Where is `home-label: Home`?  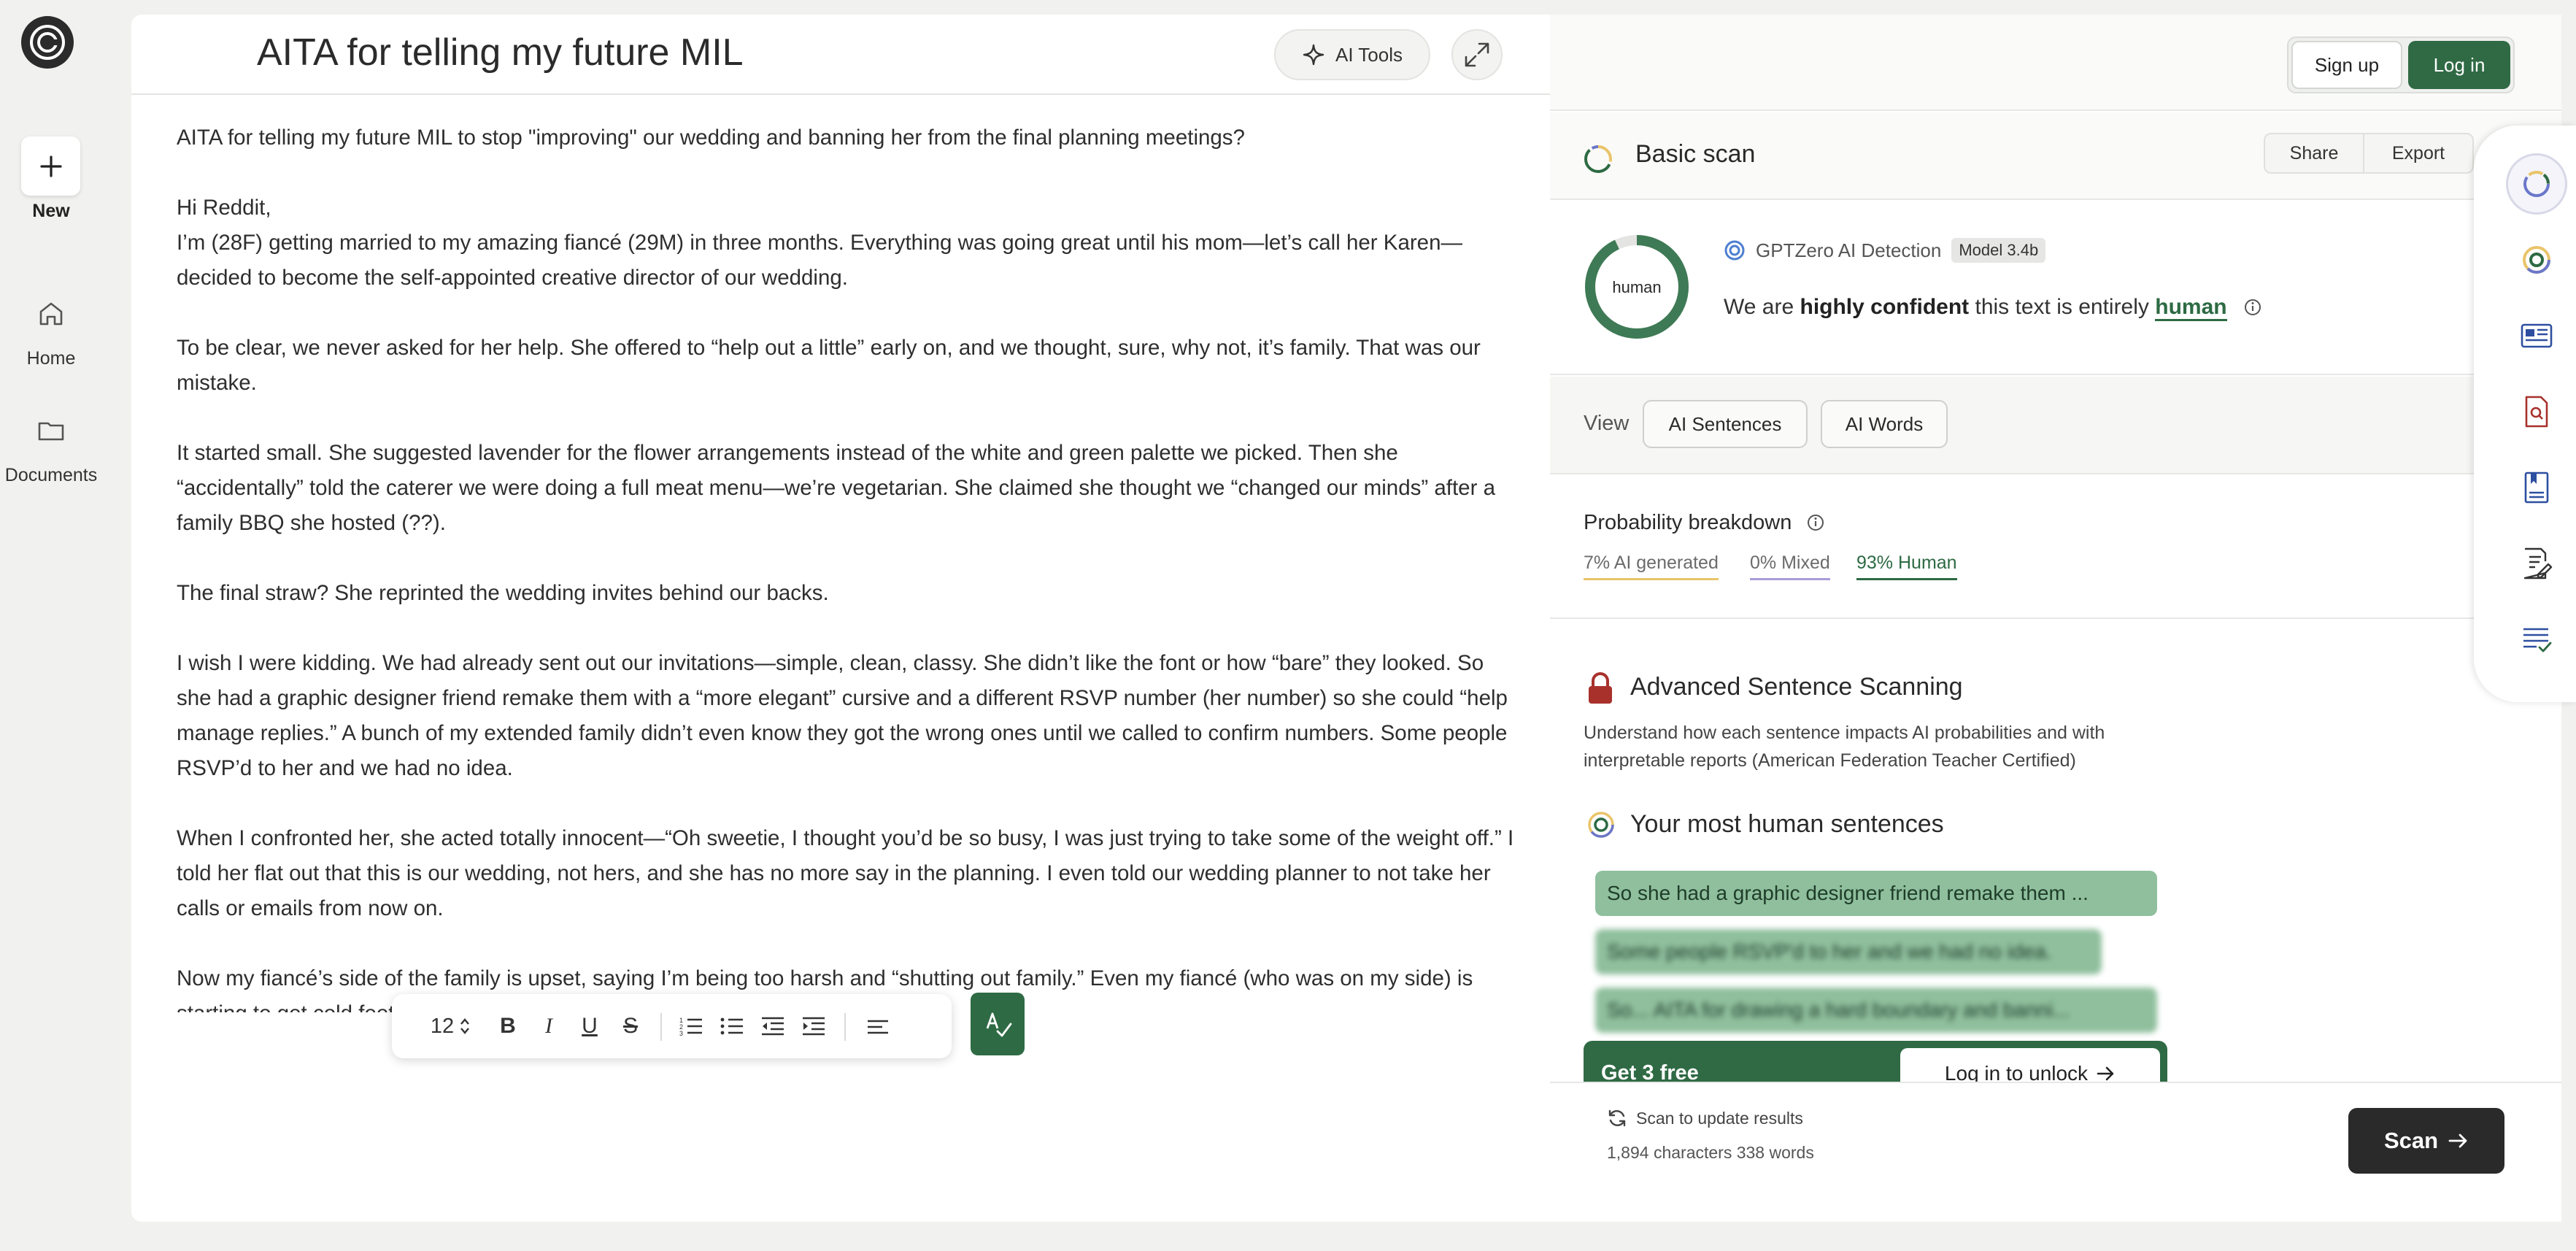
home-label: Home is located at coordinates (51, 358).